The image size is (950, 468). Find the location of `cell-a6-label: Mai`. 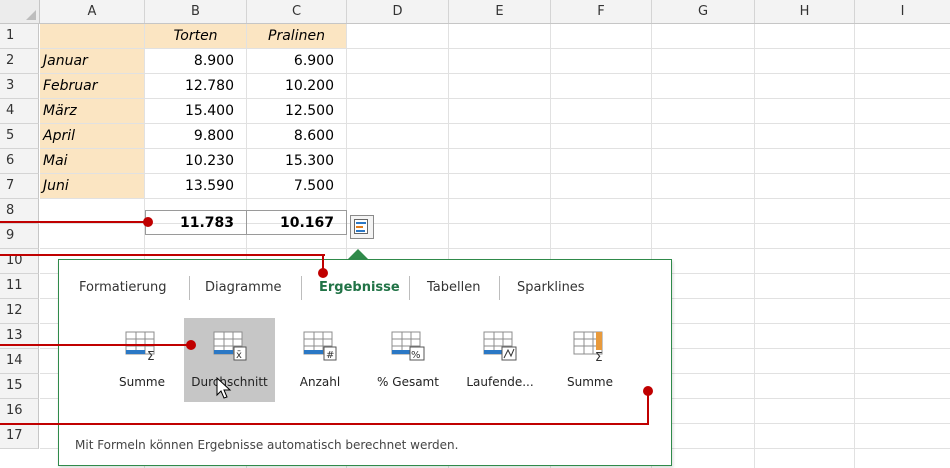

cell-a6-label: Mai is located at coordinates (92, 161).